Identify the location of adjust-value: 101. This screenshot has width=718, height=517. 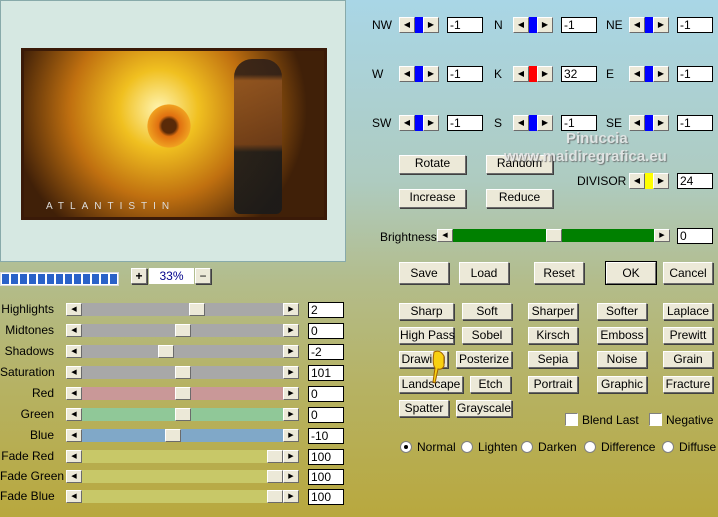
(326, 373).